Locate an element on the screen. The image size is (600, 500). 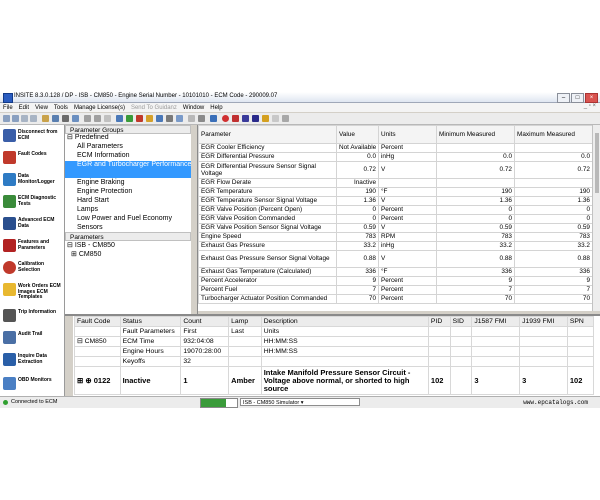
col-value: Value is located at coordinates (357, 134).